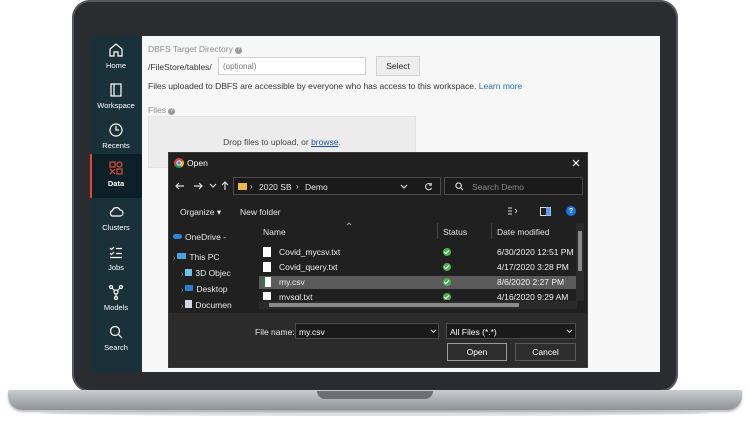  I want to click on address-bar: › 2020 SB › Demo, so click(337, 186).